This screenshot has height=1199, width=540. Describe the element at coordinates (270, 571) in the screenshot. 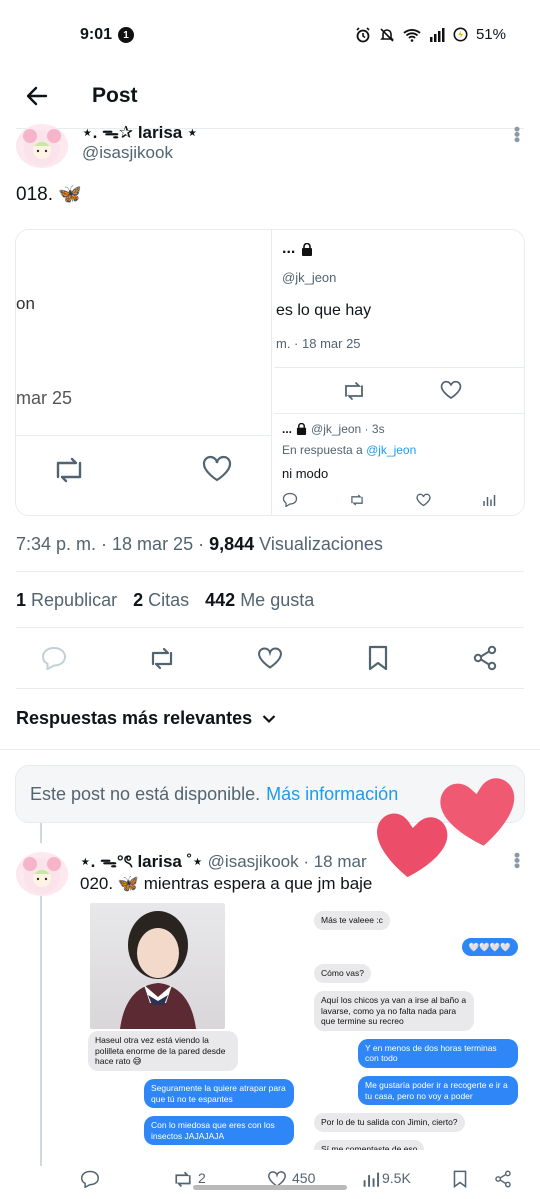

I see `meta-divider` at that location.